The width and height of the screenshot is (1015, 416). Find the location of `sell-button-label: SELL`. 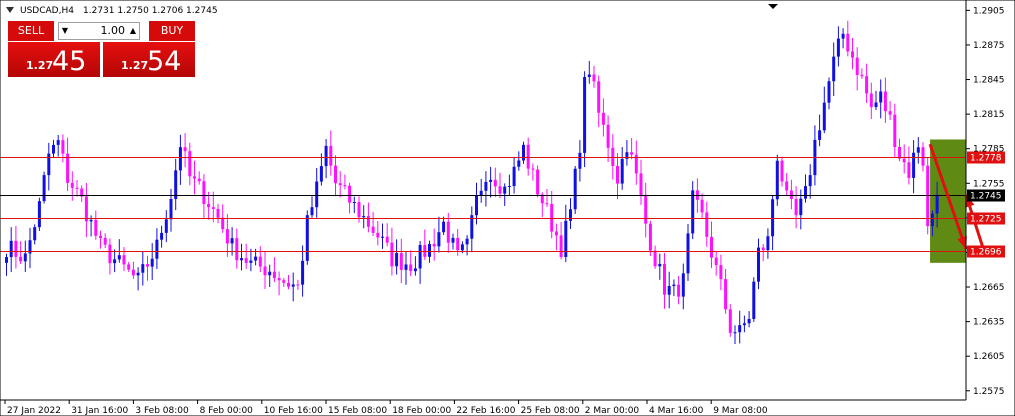

sell-button-label: SELL is located at coordinates (31, 30).